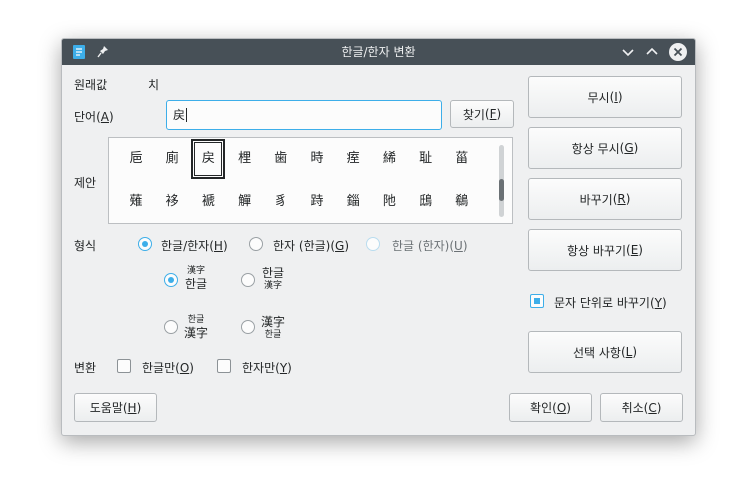 This screenshot has width=755, height=495. I want to click on window-title: 한글/한자 변환, so click(378, 52).